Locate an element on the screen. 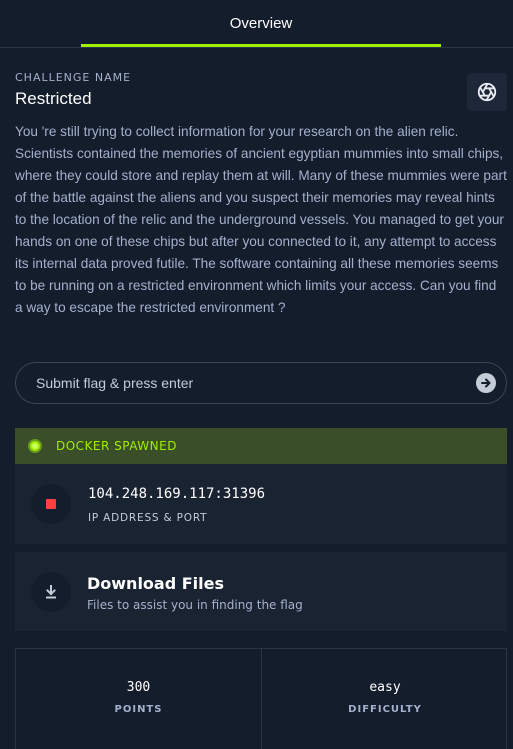 This screenshot has height=749, width=513. challenge-name-label: CHALLENGE NAME is located at coordinates (73, 77).